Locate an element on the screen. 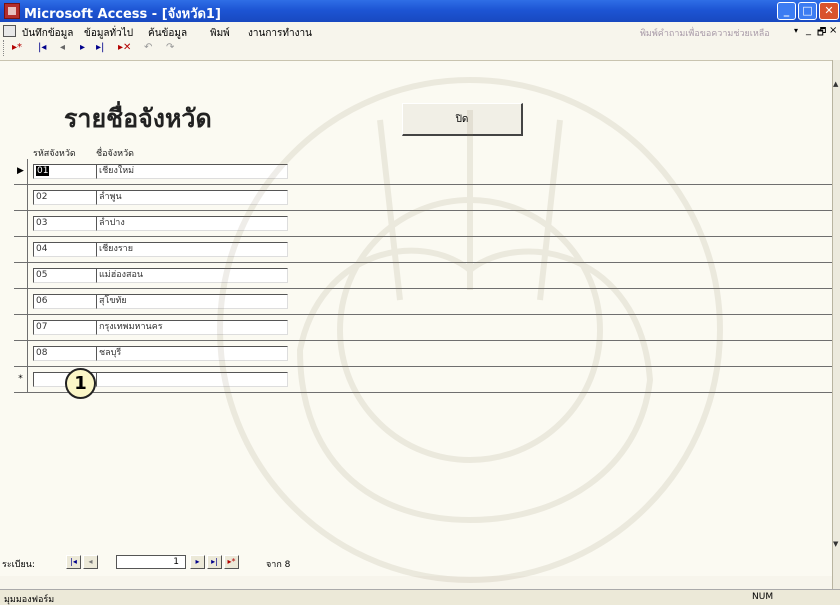 The height and width of the screenshot is (605, 840). current-record-number: 1 is located at coordinates (151, 562).